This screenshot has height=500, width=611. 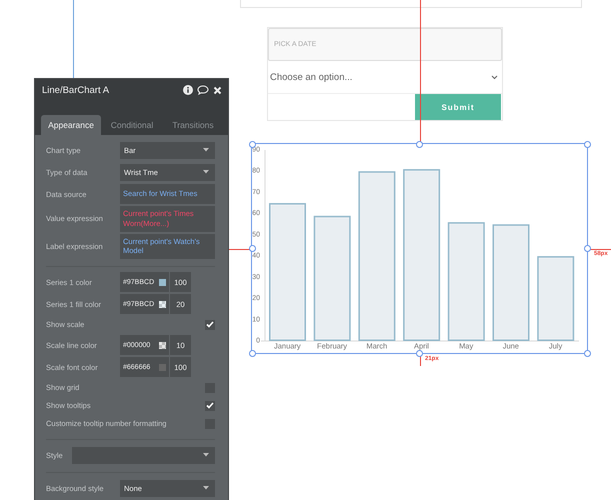 What do you see at coordinates (188, 90) in the screenshot?
I see `info-icon` at bounding box center [188, 90].